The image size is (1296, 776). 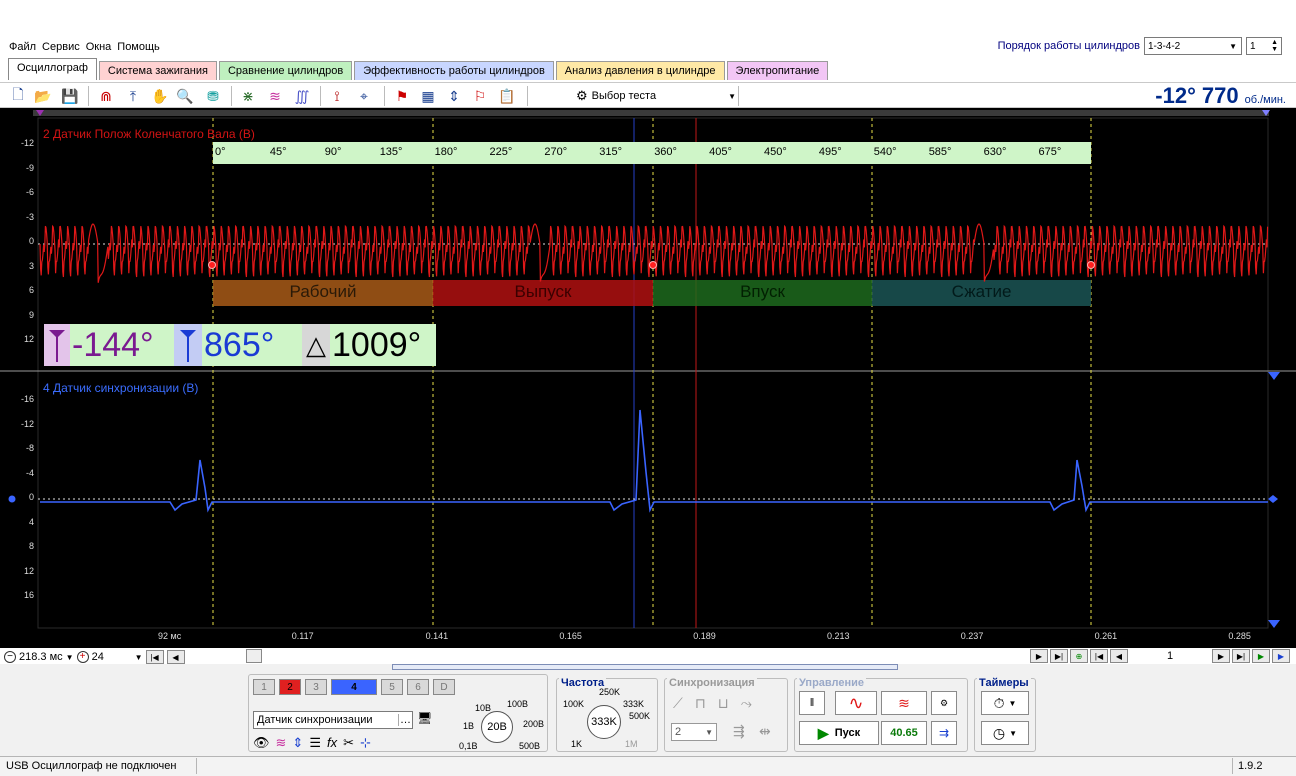 I want to click on time-div-value: 218.3 мс, so click(x=41, y=657).